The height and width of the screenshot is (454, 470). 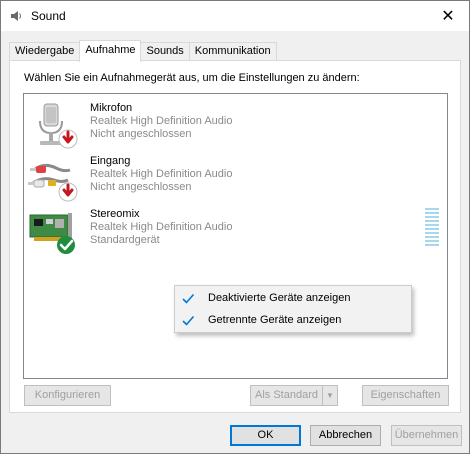 What do you see at coordinates (265, 435) in the screenshot?
I see `ok-button: OK` at bounding box center [265, 435].